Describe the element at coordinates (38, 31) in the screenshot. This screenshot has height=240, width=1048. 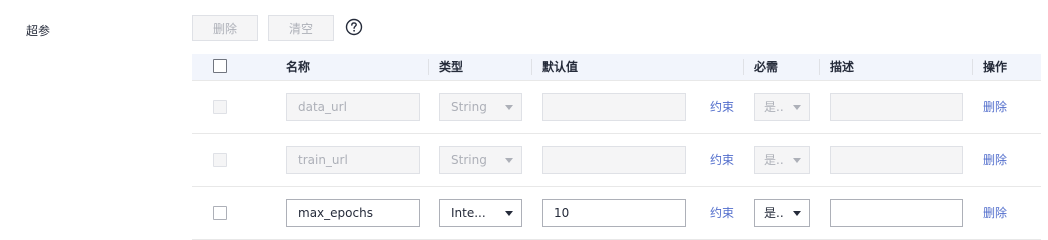
I see `section-label-hyperparameters: 超参` at that location.